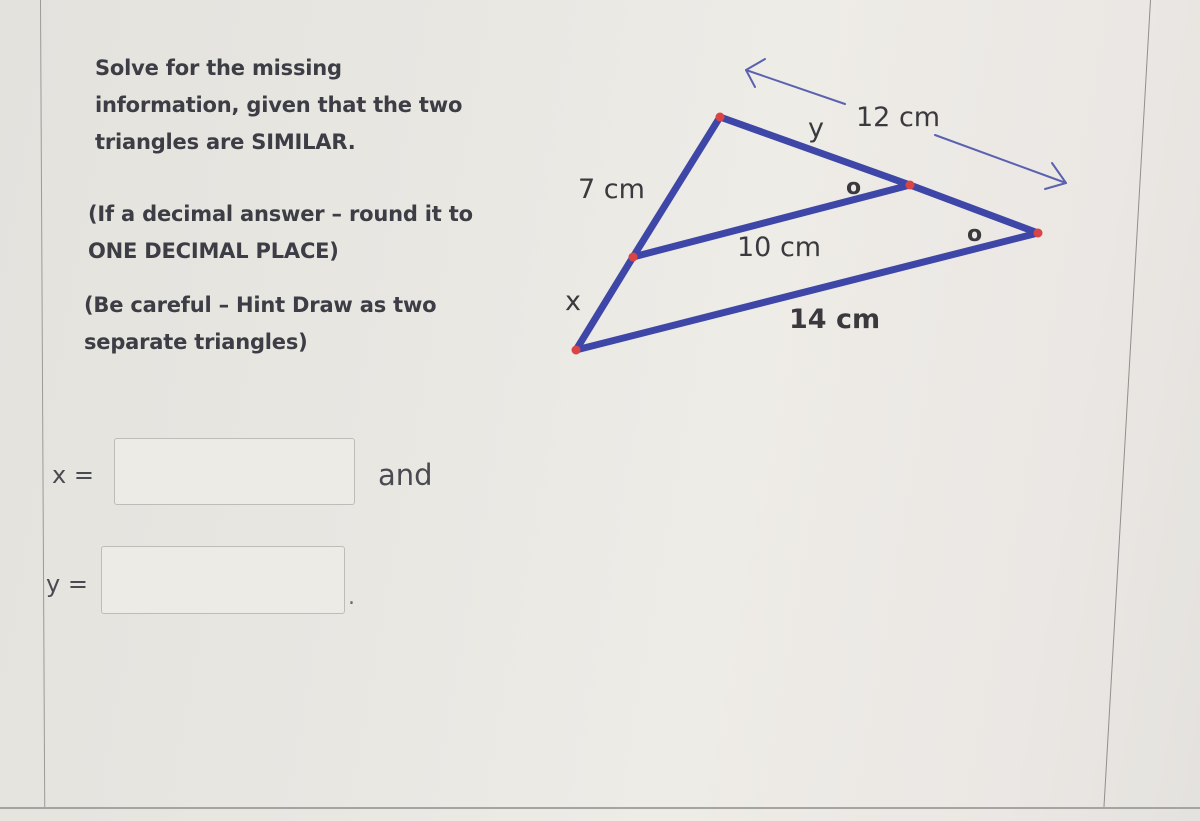 This screenshot has width=1200, height=821. Describe the element at coordinates (720, 117) in the screenshot. I see `vertex-top` at that location.